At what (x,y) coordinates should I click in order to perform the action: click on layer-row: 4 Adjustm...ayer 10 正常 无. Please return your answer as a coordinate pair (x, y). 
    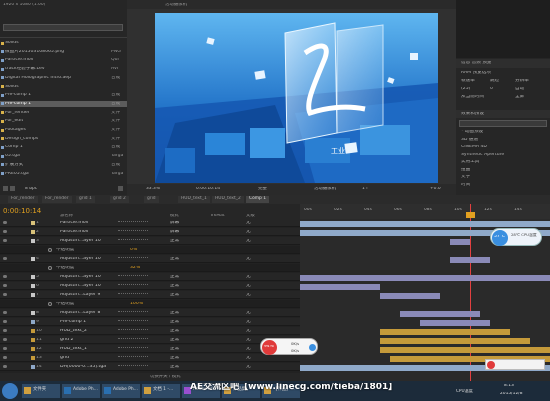
    Looking at the image, I should click on (150, 259).